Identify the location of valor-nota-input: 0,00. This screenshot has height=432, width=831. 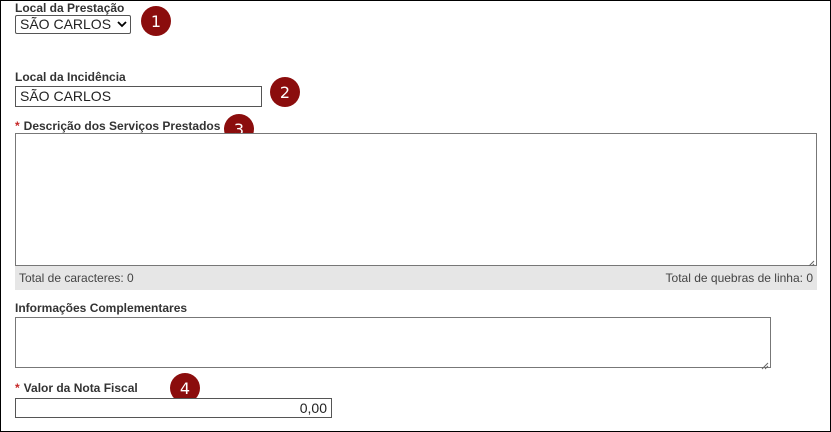
(173, 408).